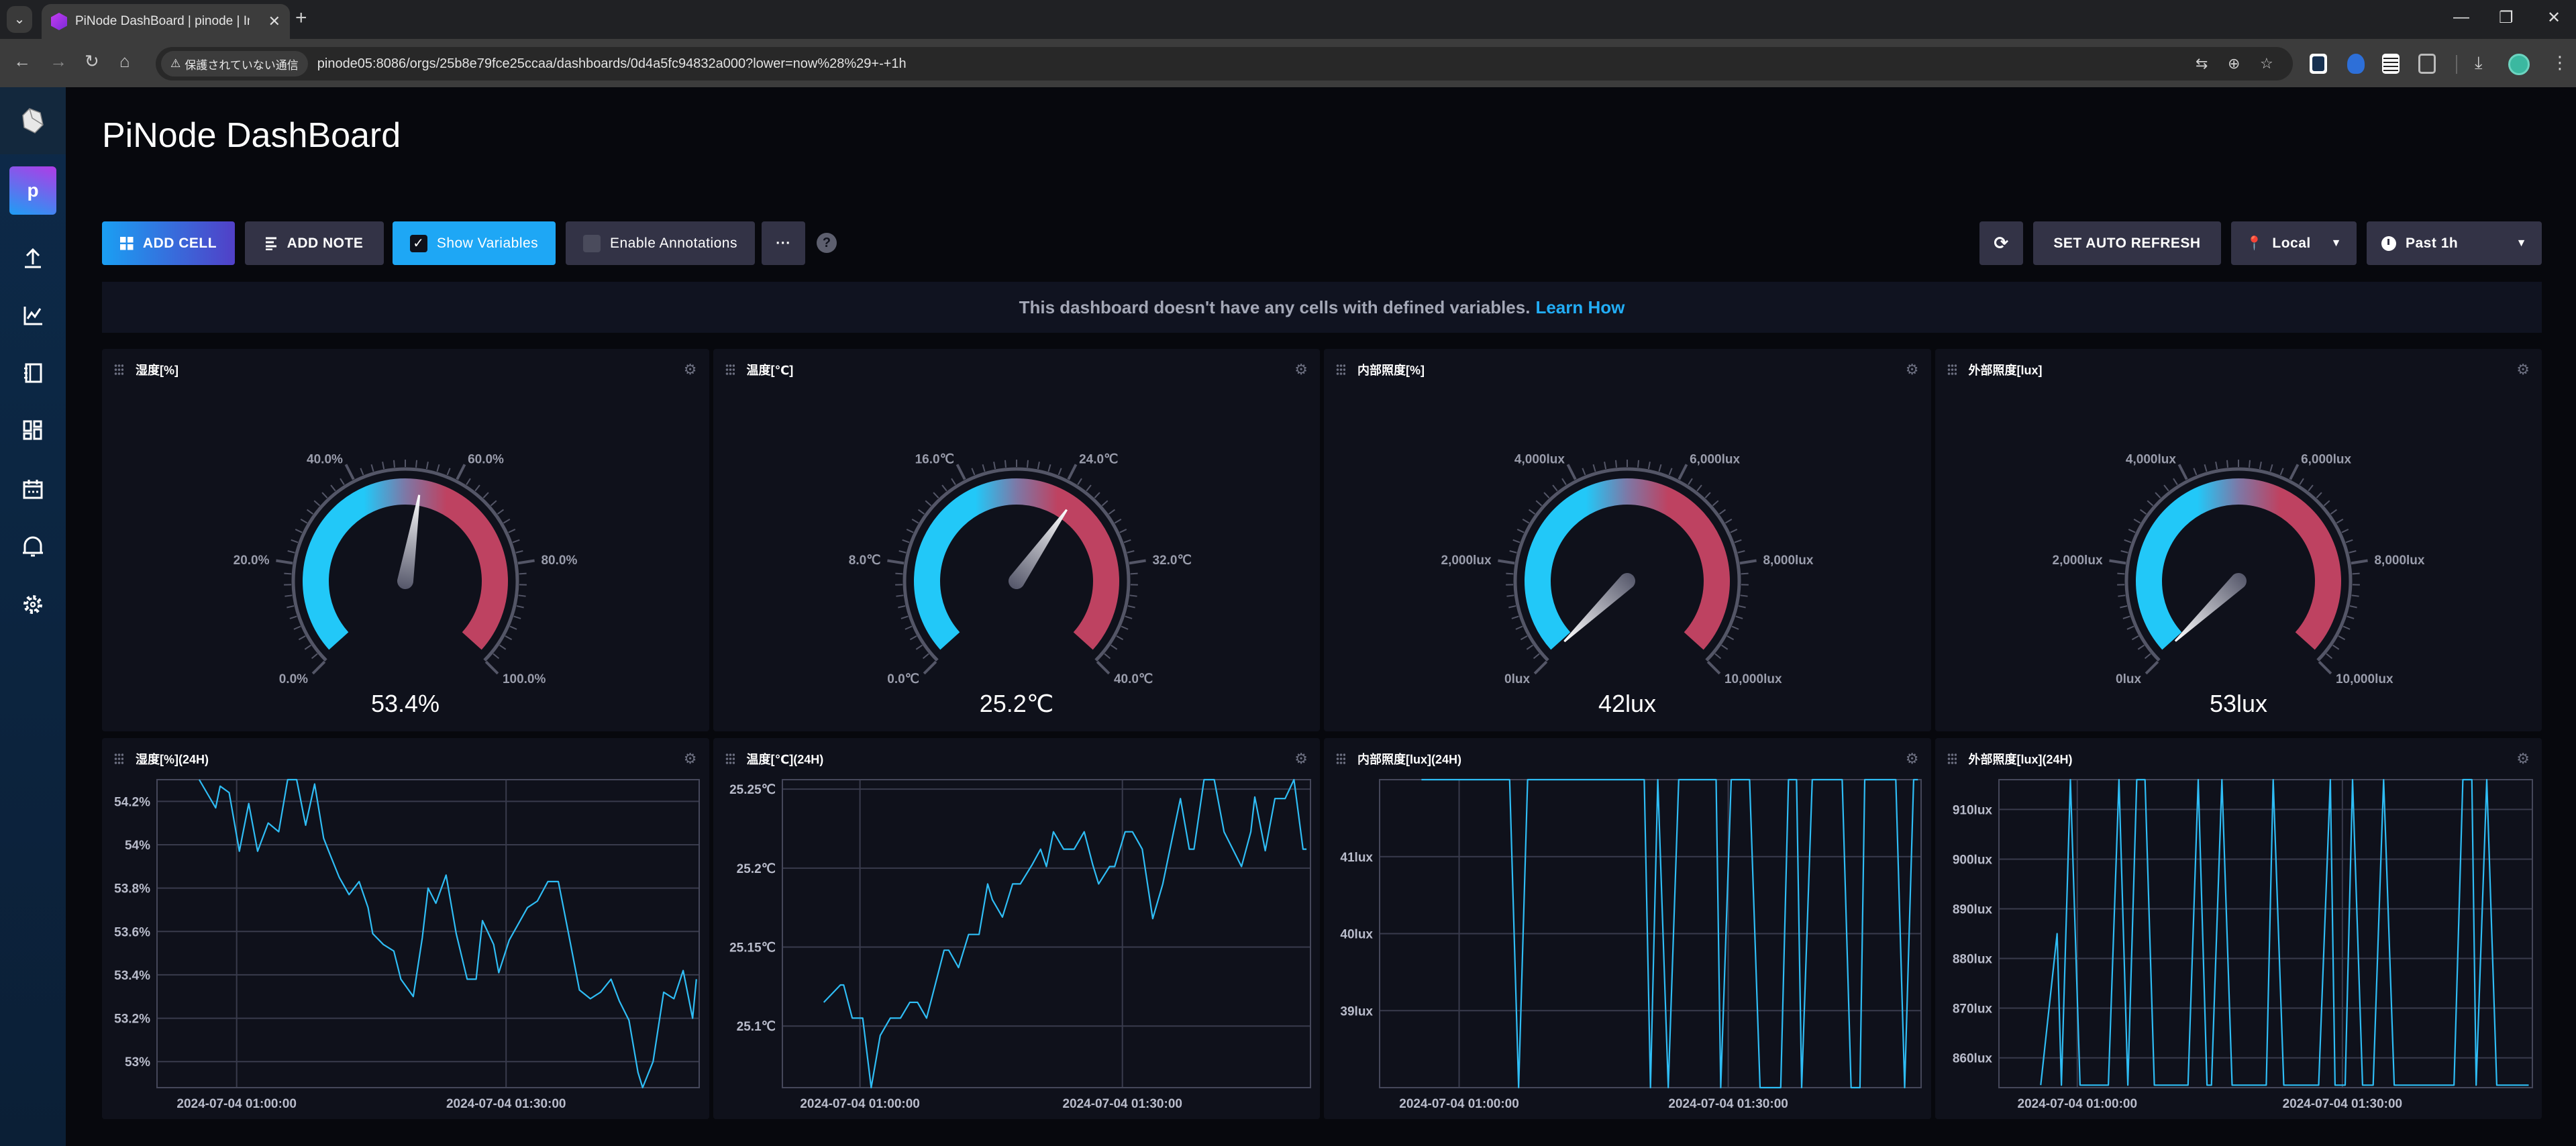  What do you see at coordinates (2454, 243) in the screenshot?
I see `time-range-dropdown: Past 1h ▼` at bounding box center [2454, 243].